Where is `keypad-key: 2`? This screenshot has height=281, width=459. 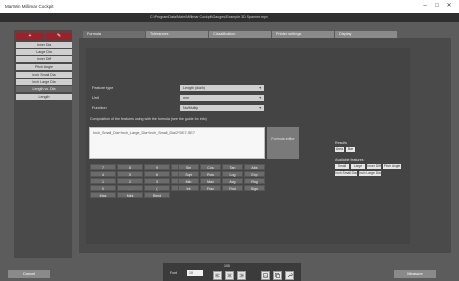 keypad-key: 2 is located at coordinates (130, 181).